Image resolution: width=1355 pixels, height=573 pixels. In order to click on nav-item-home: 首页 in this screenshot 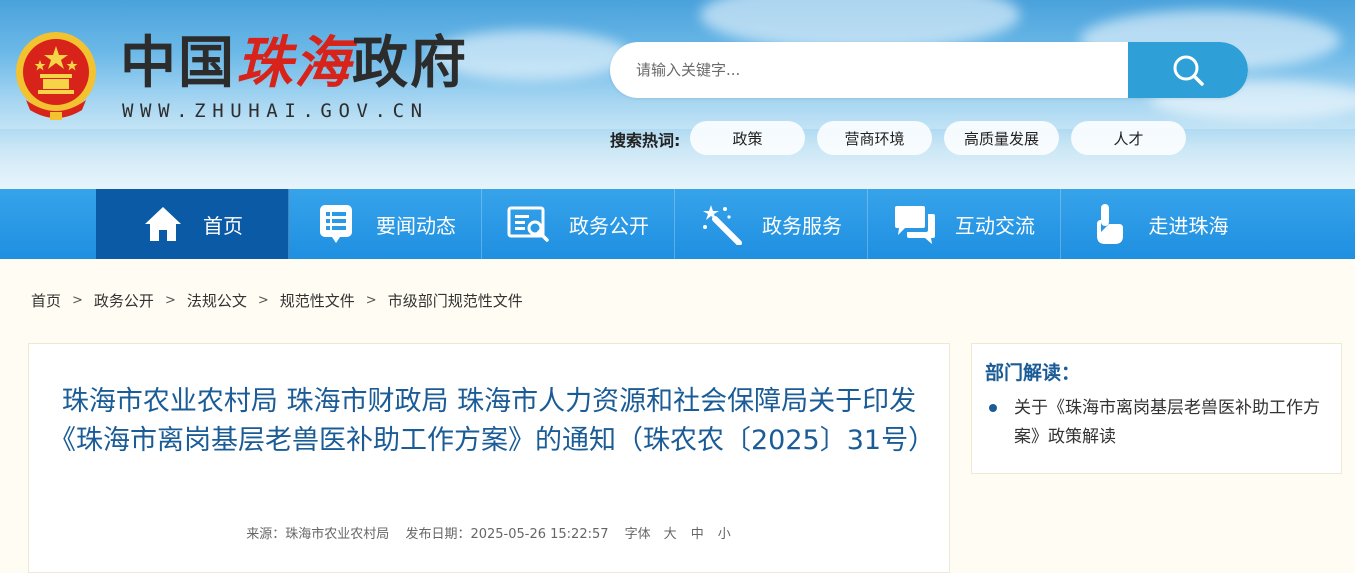, I will do `click(192, 224)`.